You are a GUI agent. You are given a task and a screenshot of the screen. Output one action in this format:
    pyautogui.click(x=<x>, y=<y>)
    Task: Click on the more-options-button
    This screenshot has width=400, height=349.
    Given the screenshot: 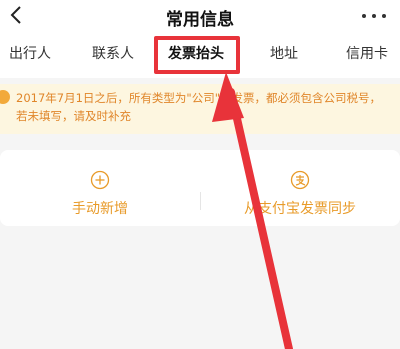 What is the action you would take?
    pyautogui.click(x=374, y=16)
    